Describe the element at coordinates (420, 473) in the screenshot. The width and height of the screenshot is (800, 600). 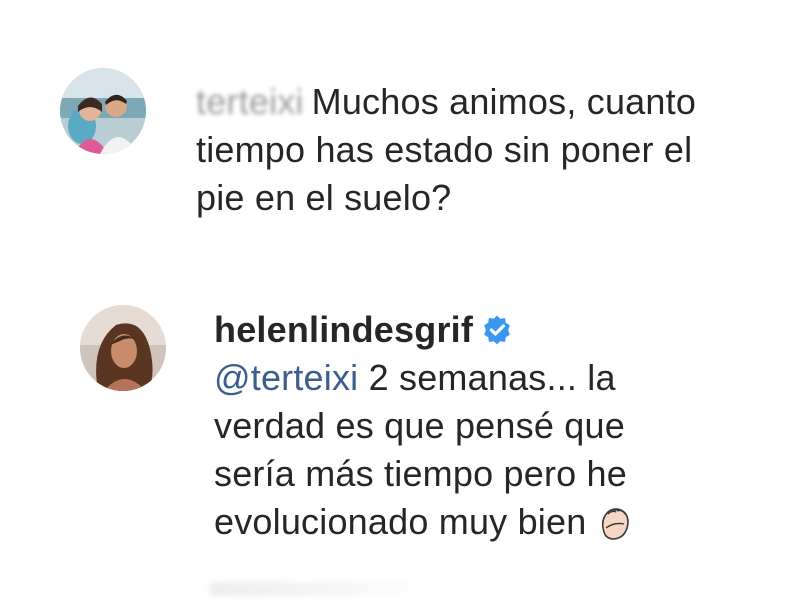
I see `comment-line-3: sería más tiempo pero he` at that location.